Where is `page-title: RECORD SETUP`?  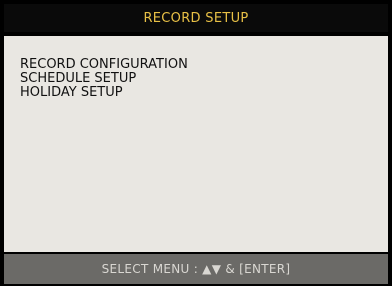 page-title: RECORD SETUP is located at coordinates (196, 18).